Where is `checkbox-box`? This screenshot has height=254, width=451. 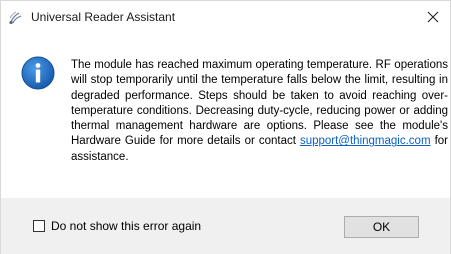
checkbox-box is located at coordinates (39, 226).